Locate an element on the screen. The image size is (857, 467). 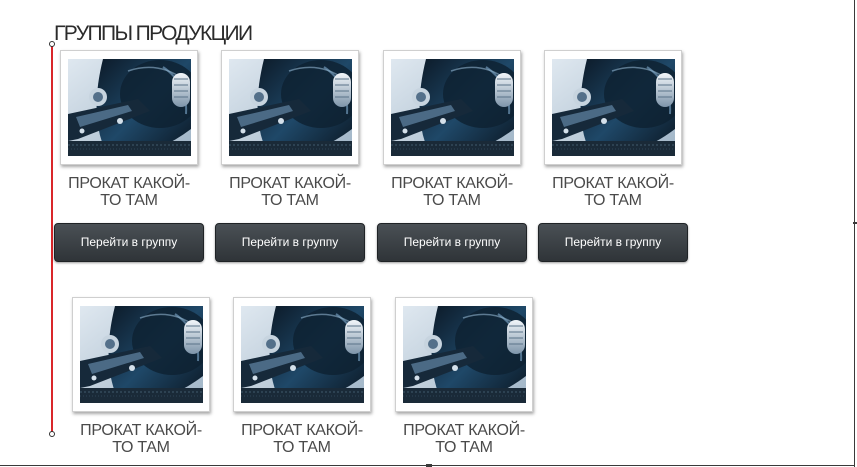
selection-guide-line is located at coordinates (52, 239).